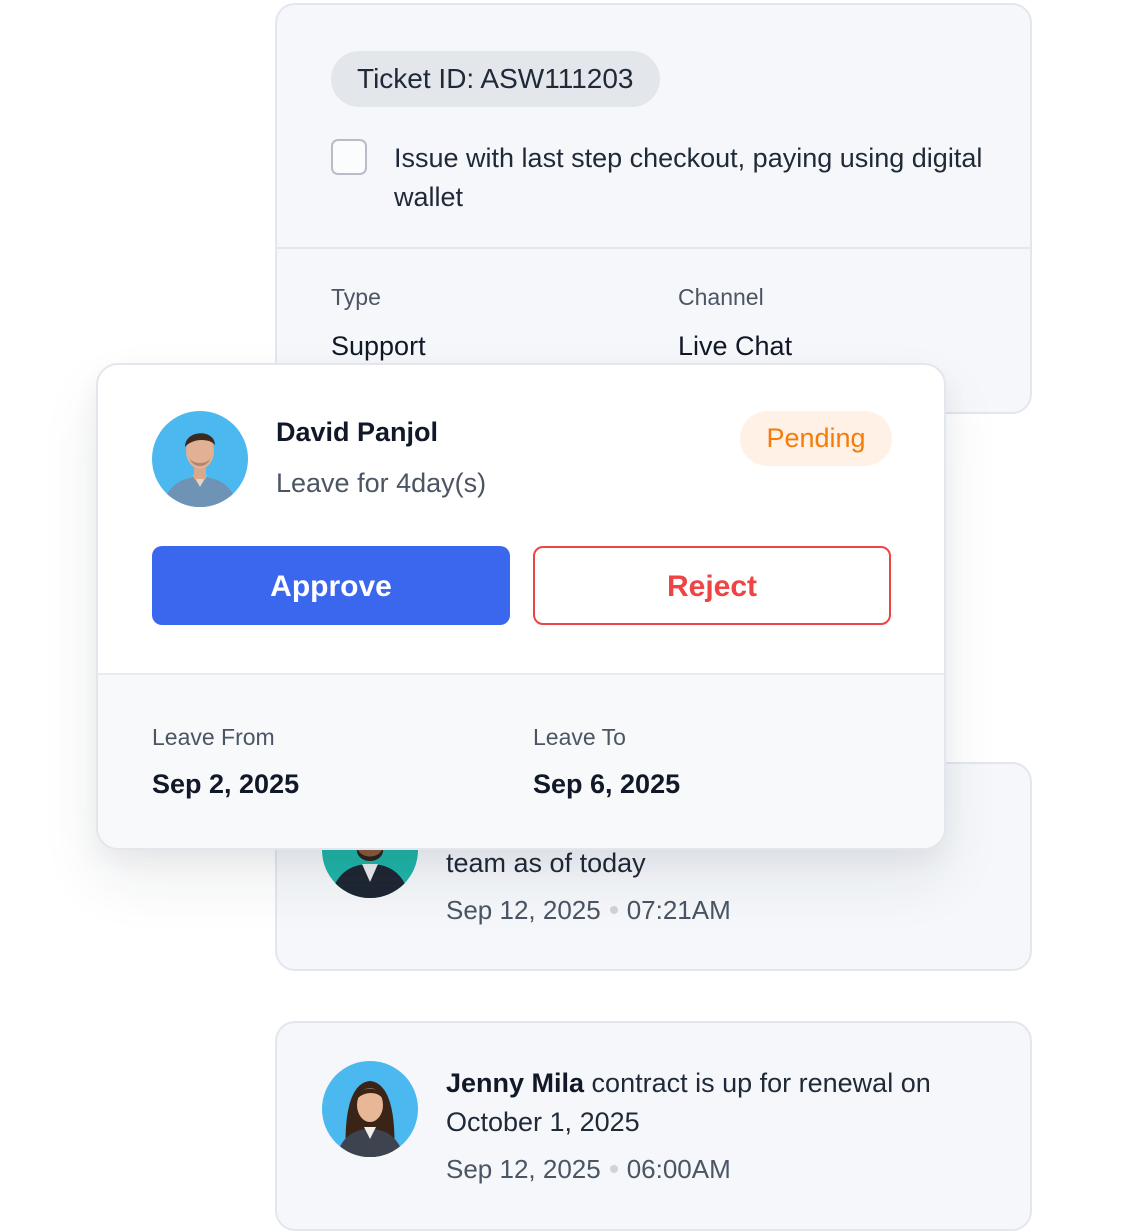 The image size is (1125, 1232). I want to click on activity-time: 07:21AM, so click(678, 910).